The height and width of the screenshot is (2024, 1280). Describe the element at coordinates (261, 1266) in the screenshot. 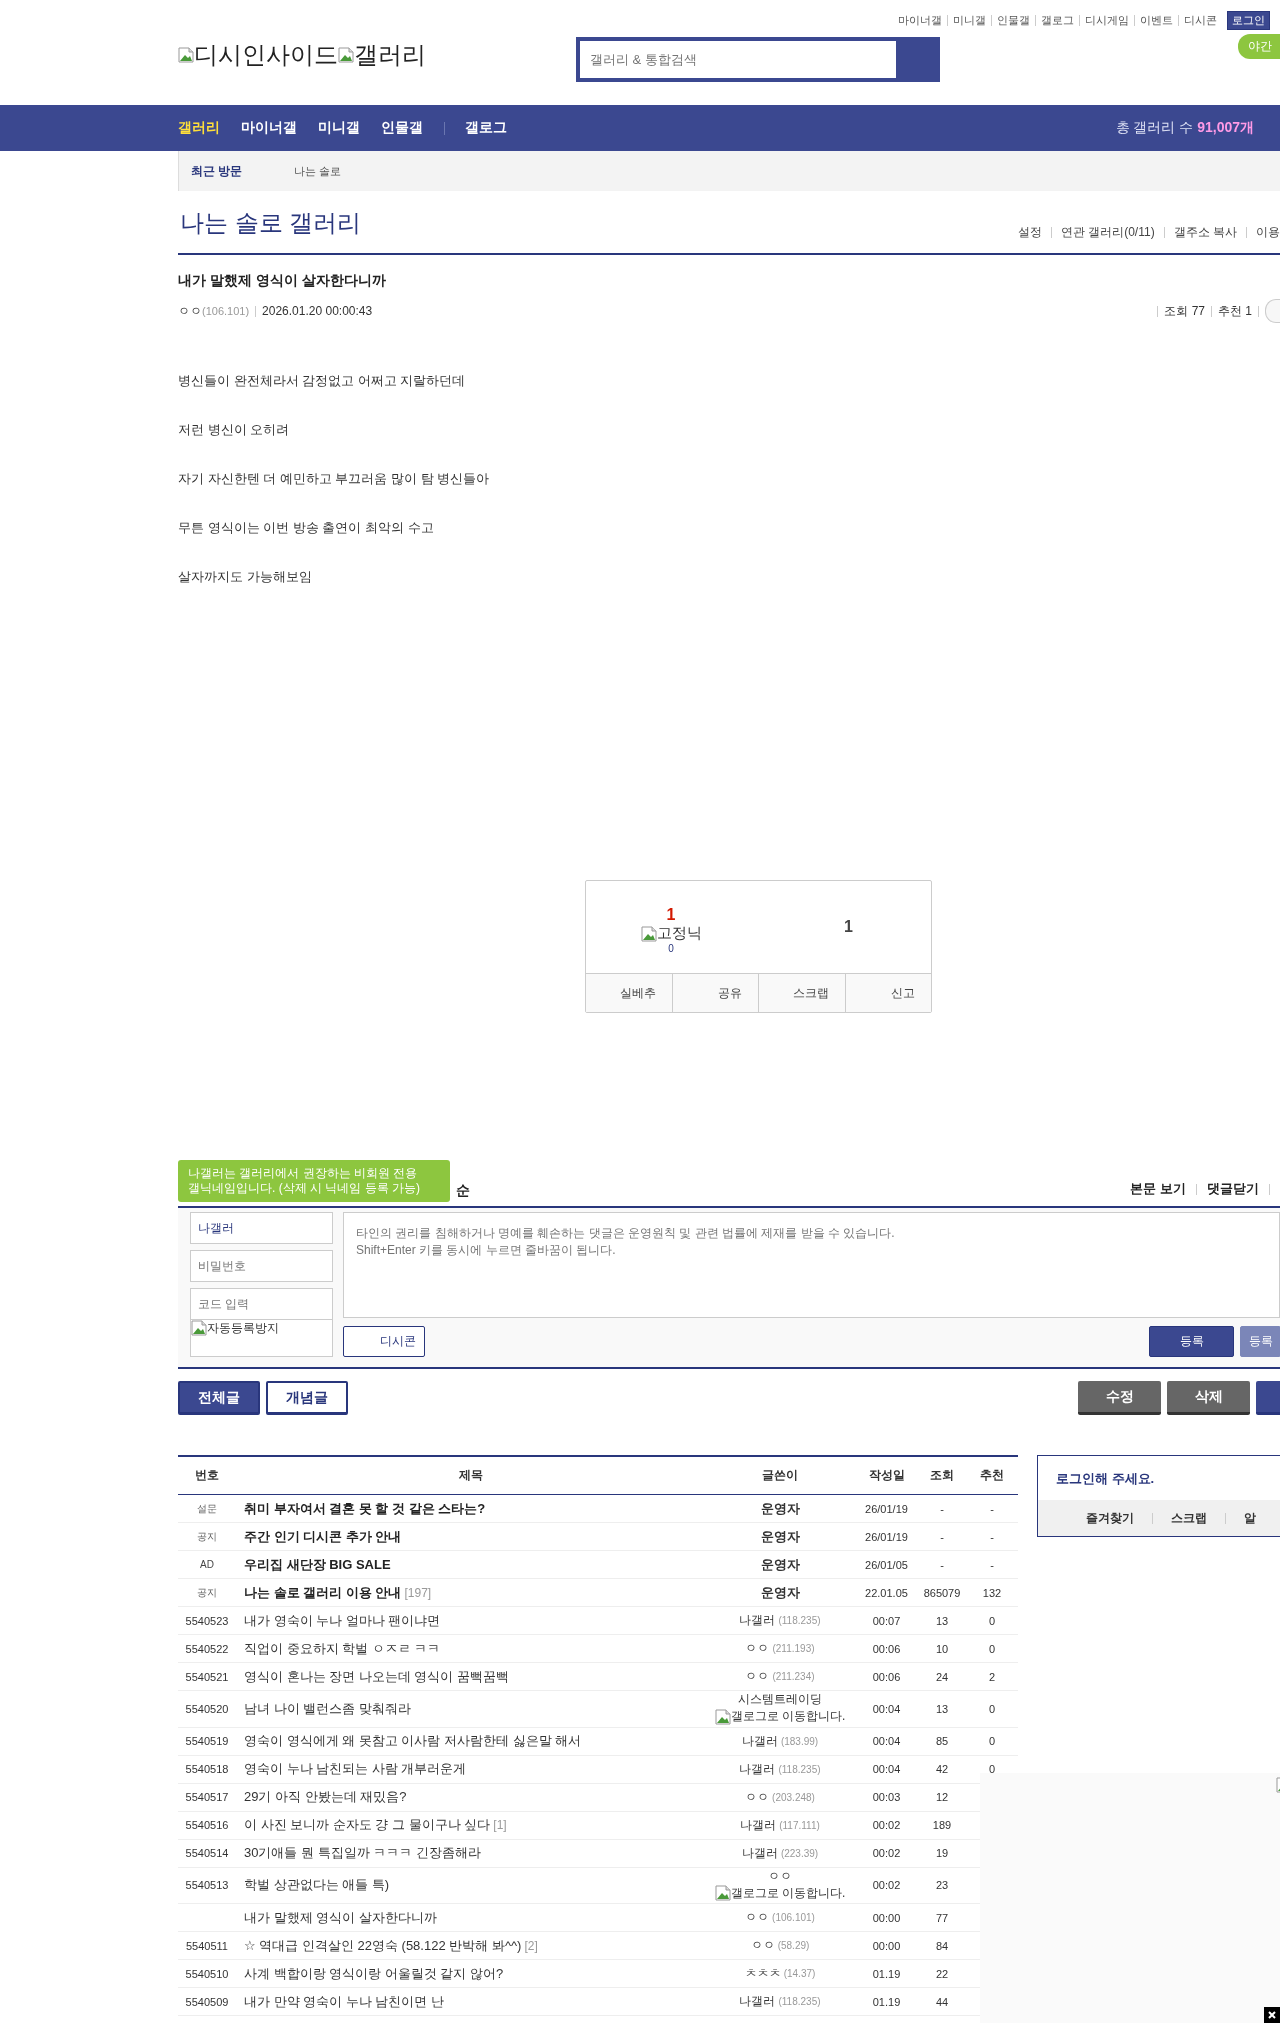

I see `password-field: 비밀번호` at that location.